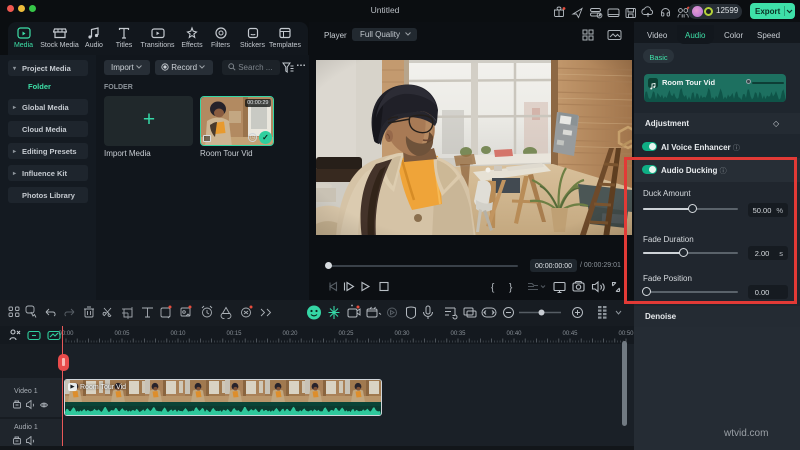 This screenshot has width=800, height=450. Describe the element at coordinates (402, 334) in the screenshot. I see `svg-text: 00:30` at that location.